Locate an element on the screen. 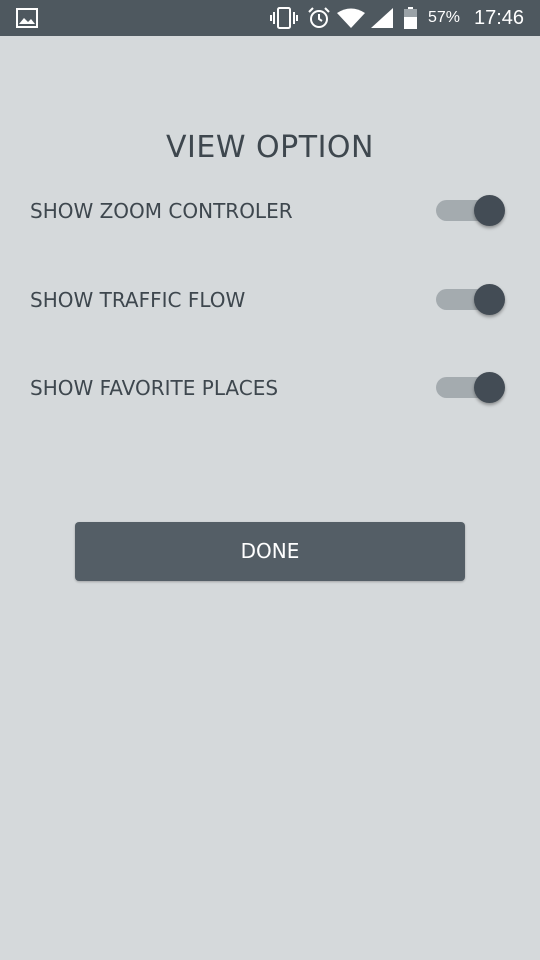  battery-percent: 57% is located at coordinates (444, 17).